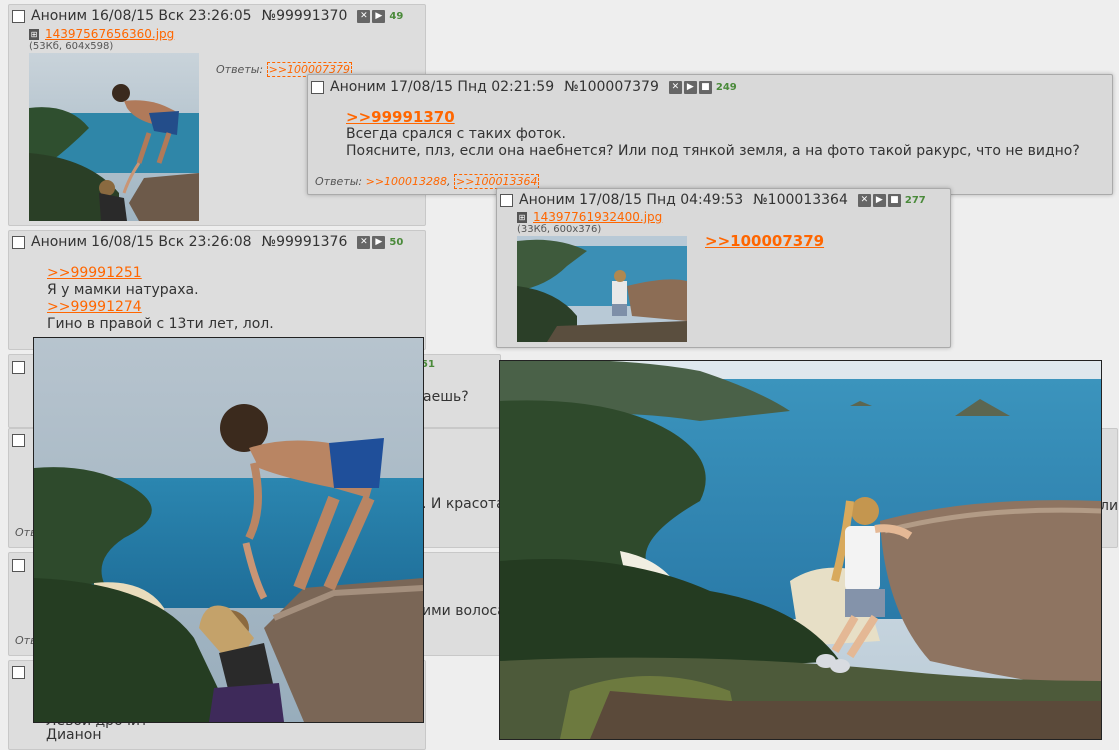 Image resolution: width=1119 pixels, height=750 pixels. What do you see at coordinates (171, 242) in the screenshot?
I see `post-date: 16/08/15 Вск 23:26:08` at bounding box center [171, 242].